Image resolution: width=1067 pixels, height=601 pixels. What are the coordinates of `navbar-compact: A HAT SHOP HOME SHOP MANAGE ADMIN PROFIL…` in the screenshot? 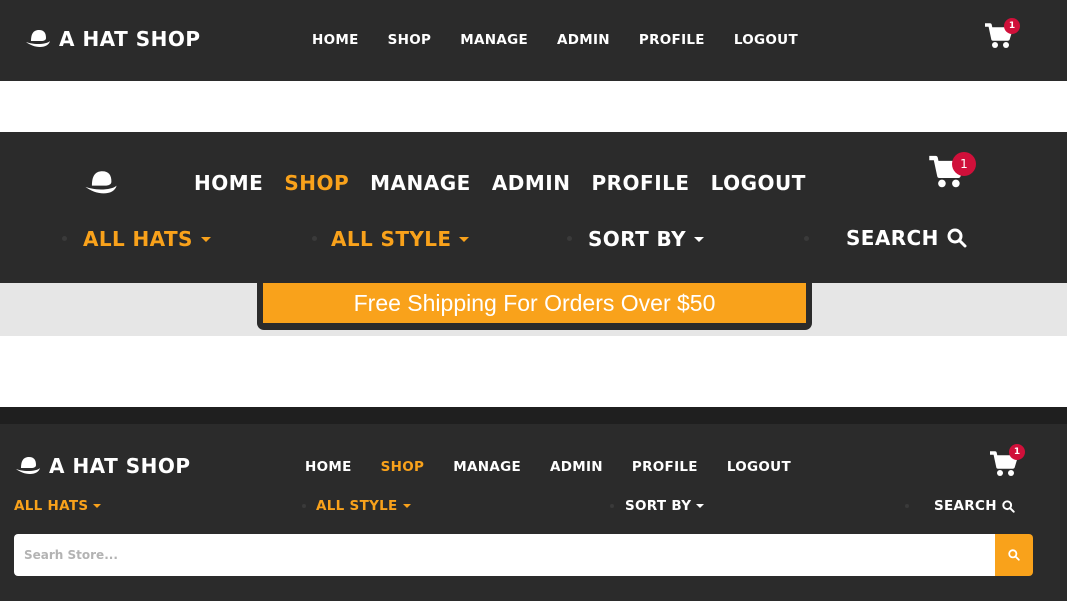 It's located at (533, 40).